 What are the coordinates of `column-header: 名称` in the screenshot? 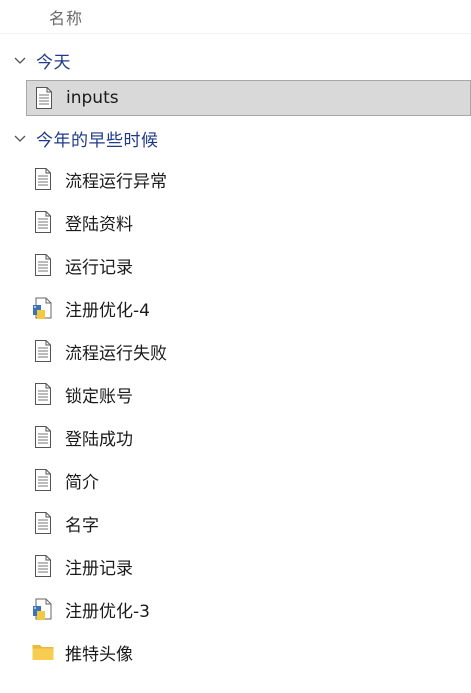 It's located at (235, 17).